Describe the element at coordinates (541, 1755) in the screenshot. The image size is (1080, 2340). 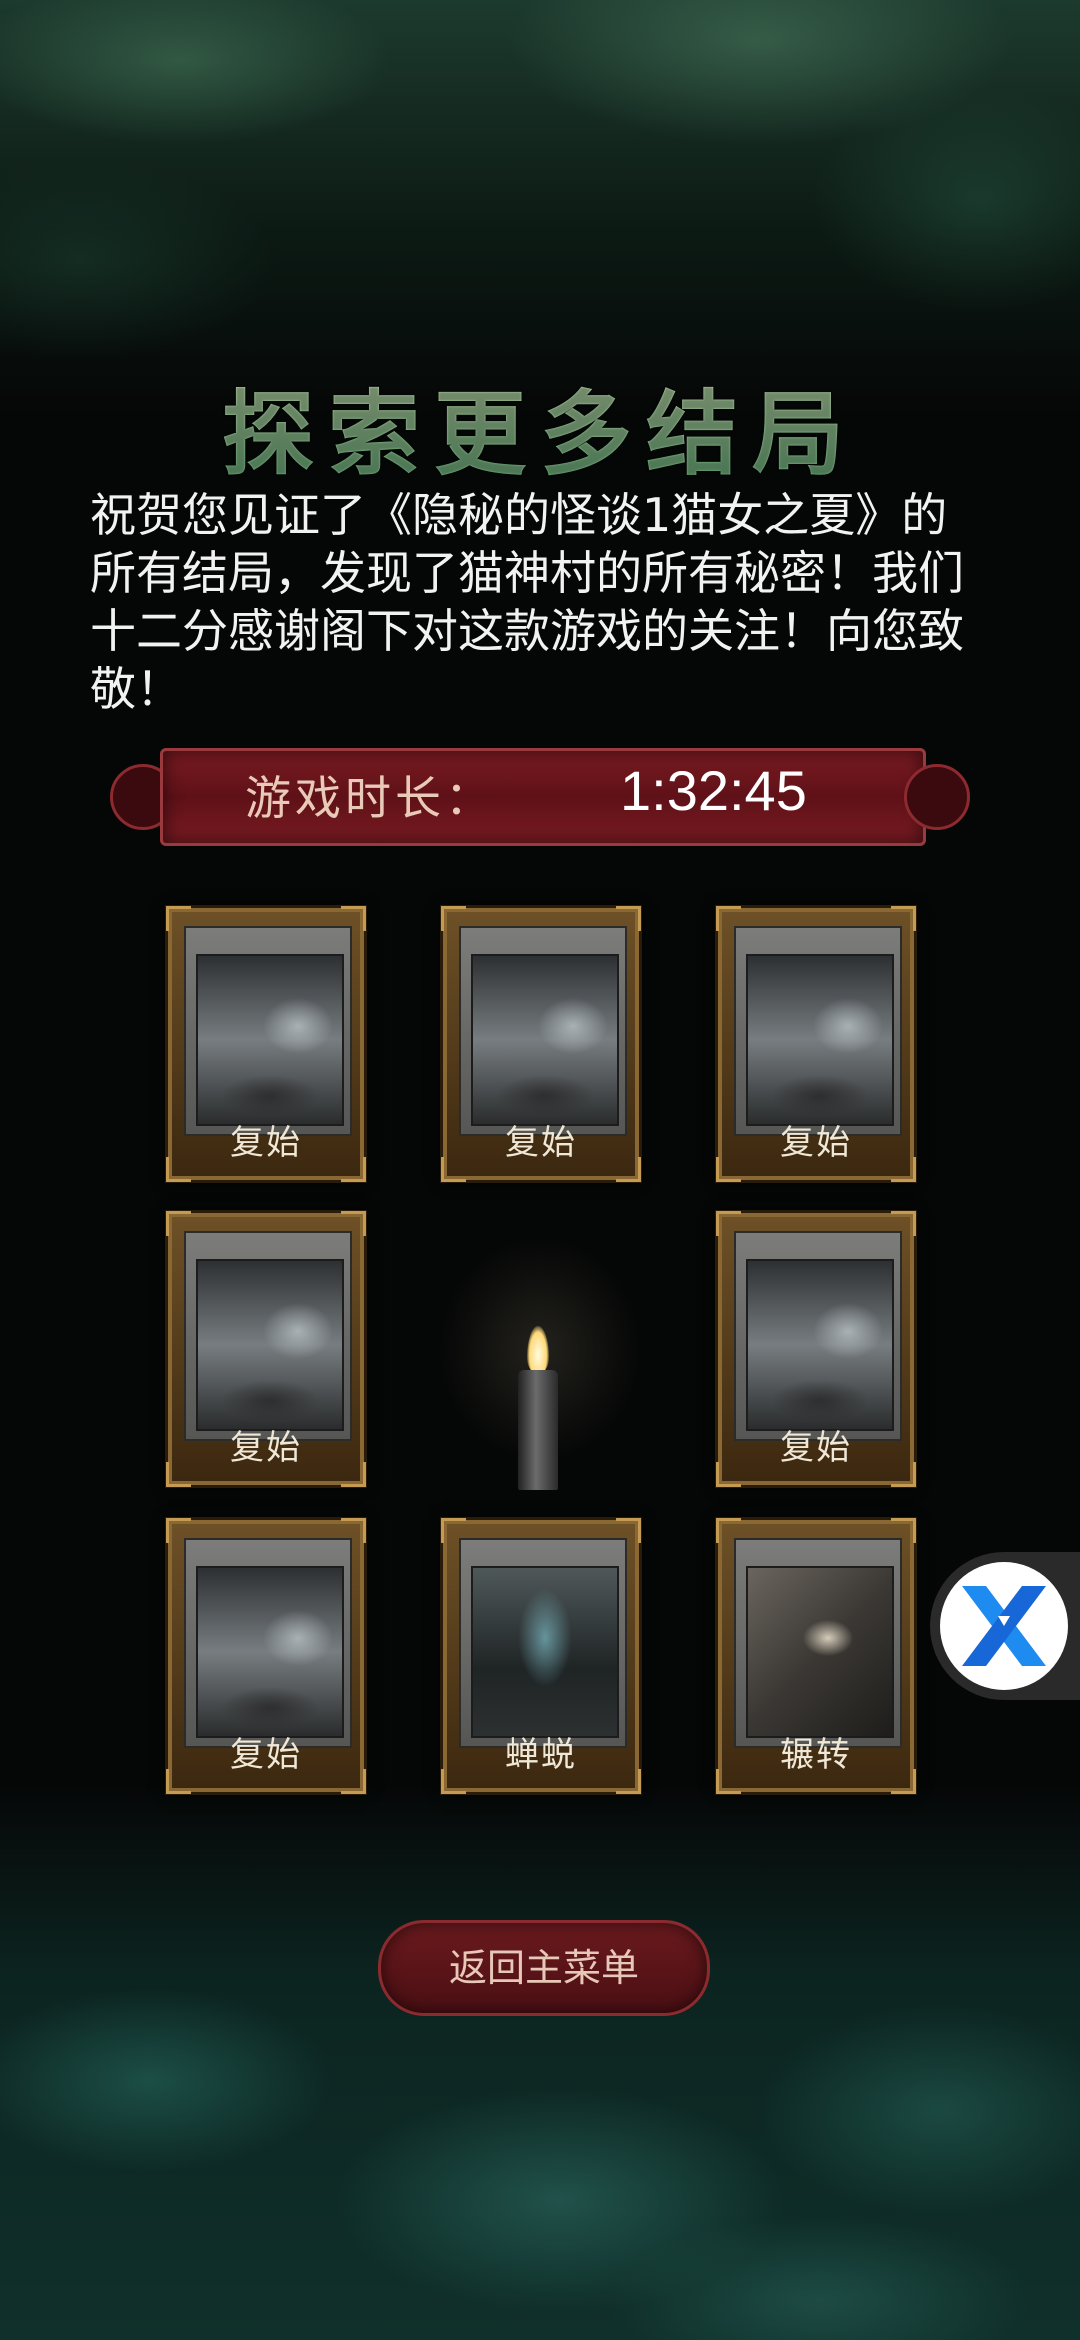
I see `ending-name: 蝉蜕` at that location.